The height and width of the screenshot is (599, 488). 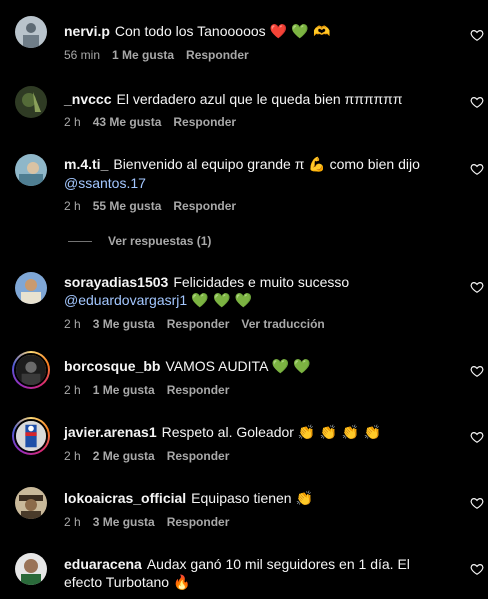 I want to click on comment-emoji: 👏, so click(x=304, y=499).